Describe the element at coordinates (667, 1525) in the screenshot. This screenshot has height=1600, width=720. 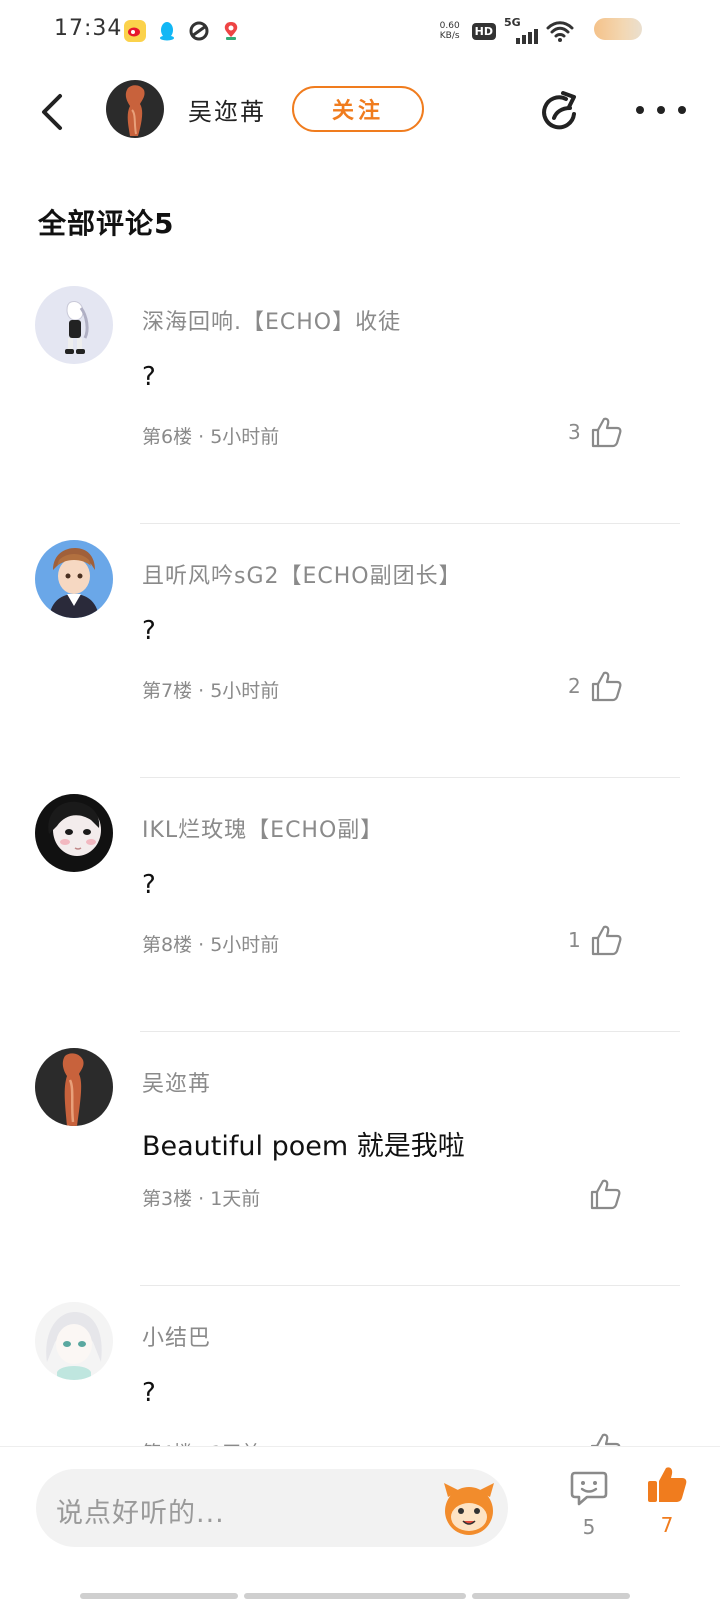
I see `like-count: 7` at that location.